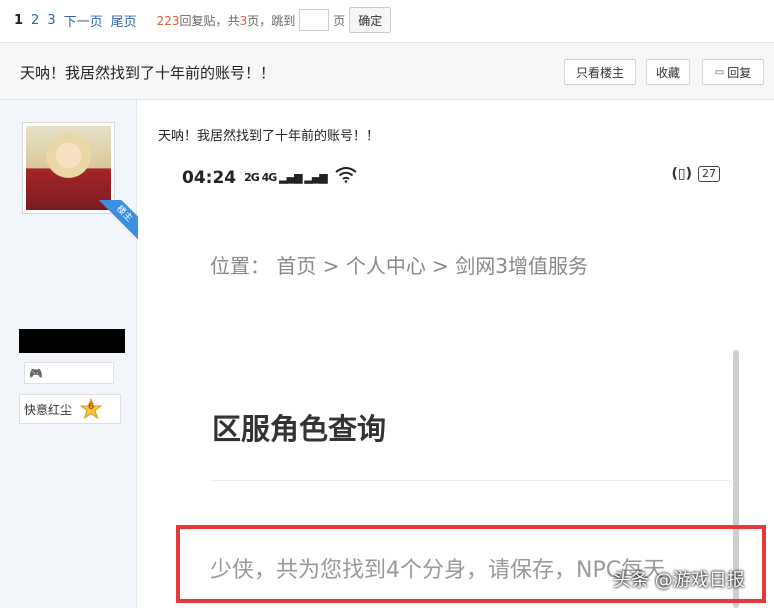  Describe the element at coordinates (48, 409) in the screenshot. I see `level-name: 快意红尘` at that location.